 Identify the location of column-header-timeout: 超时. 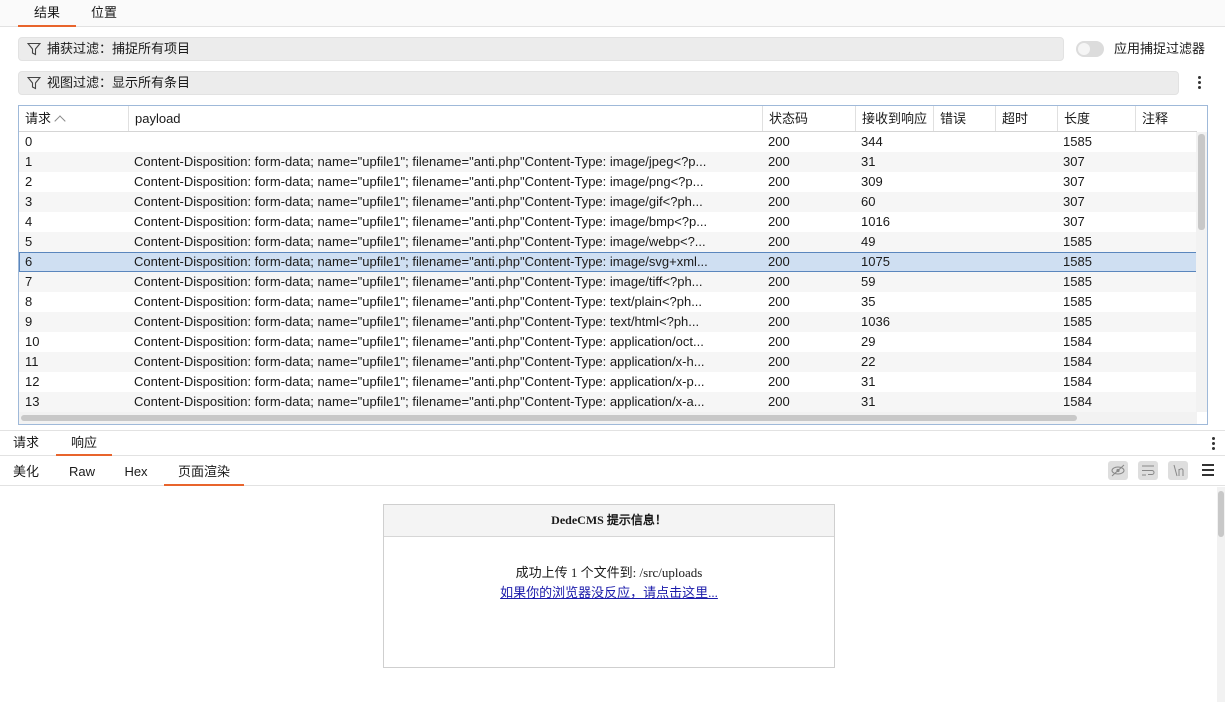
(1026, 118).